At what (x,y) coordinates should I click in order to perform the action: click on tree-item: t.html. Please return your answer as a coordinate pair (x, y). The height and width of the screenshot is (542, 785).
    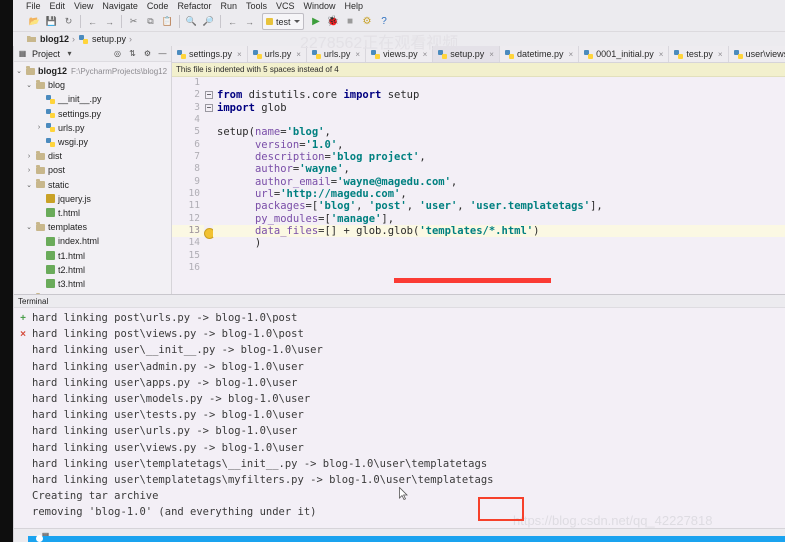
    Looking at the image, I should click on (92, 213).